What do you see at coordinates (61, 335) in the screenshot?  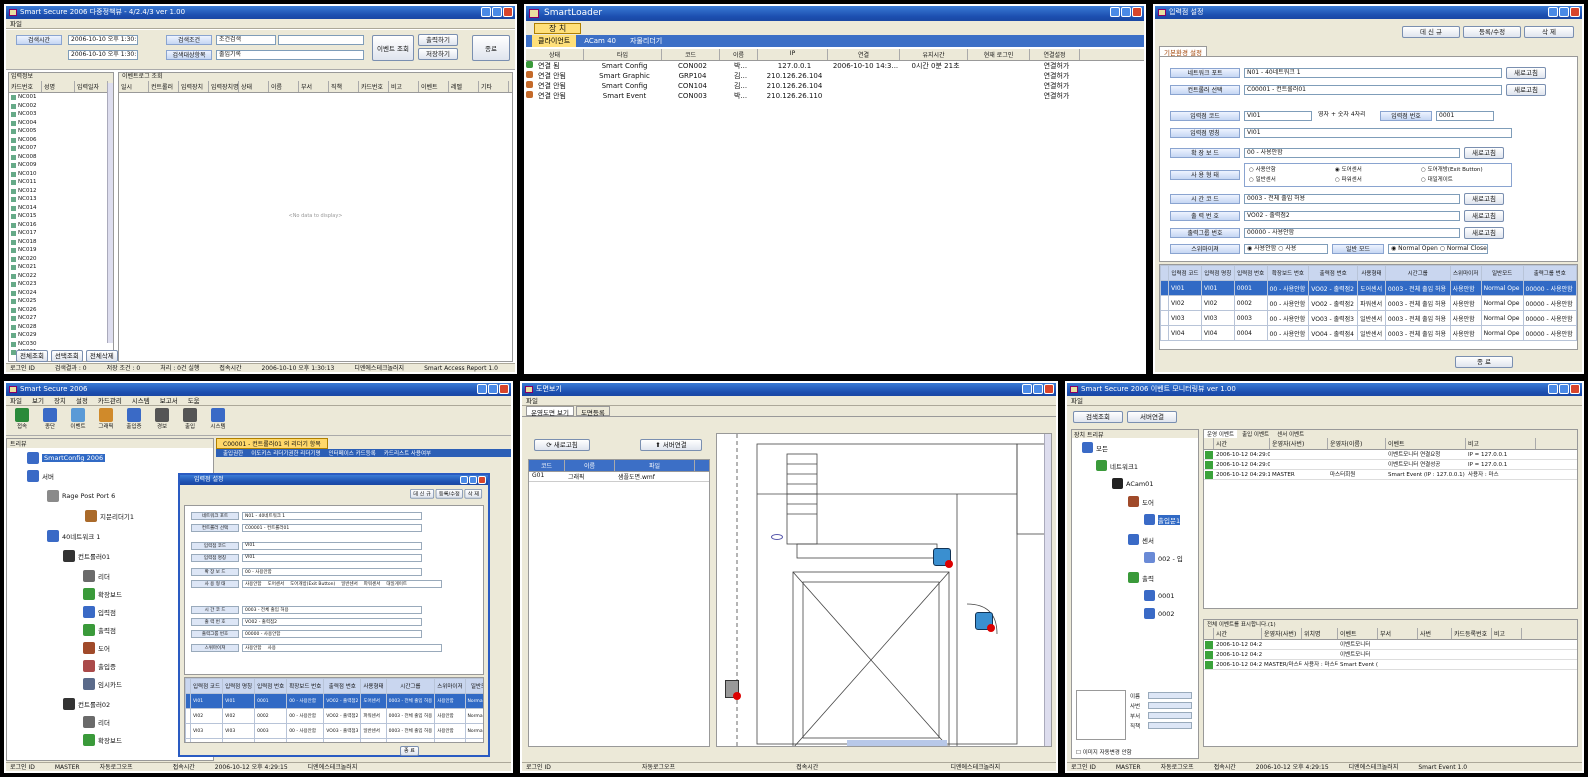 I see `list-item: NC029` at bounding box center [61, 335].